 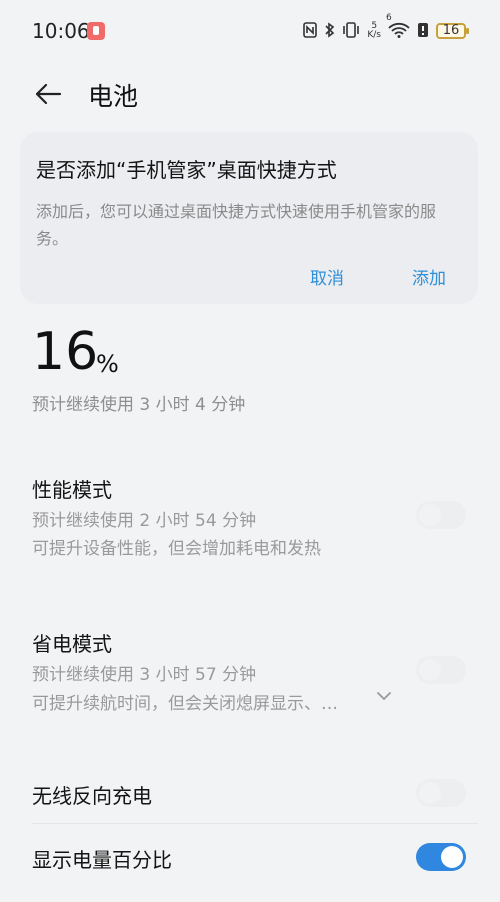 I want to click on battery-percent: 16, so click(x=65, y=352).